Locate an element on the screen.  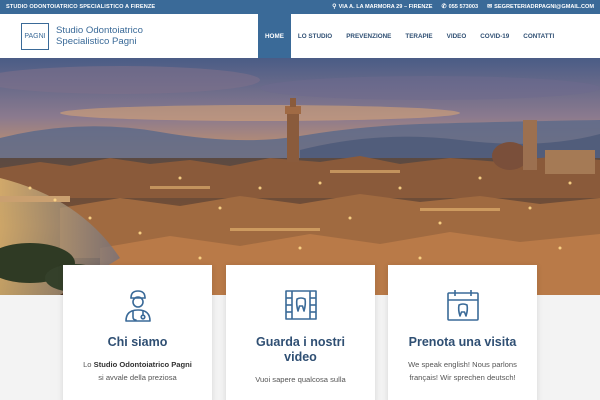
address-text: VIA A. LA MARMORA 29 – FIRENZE is located at coordinates (385, 7).